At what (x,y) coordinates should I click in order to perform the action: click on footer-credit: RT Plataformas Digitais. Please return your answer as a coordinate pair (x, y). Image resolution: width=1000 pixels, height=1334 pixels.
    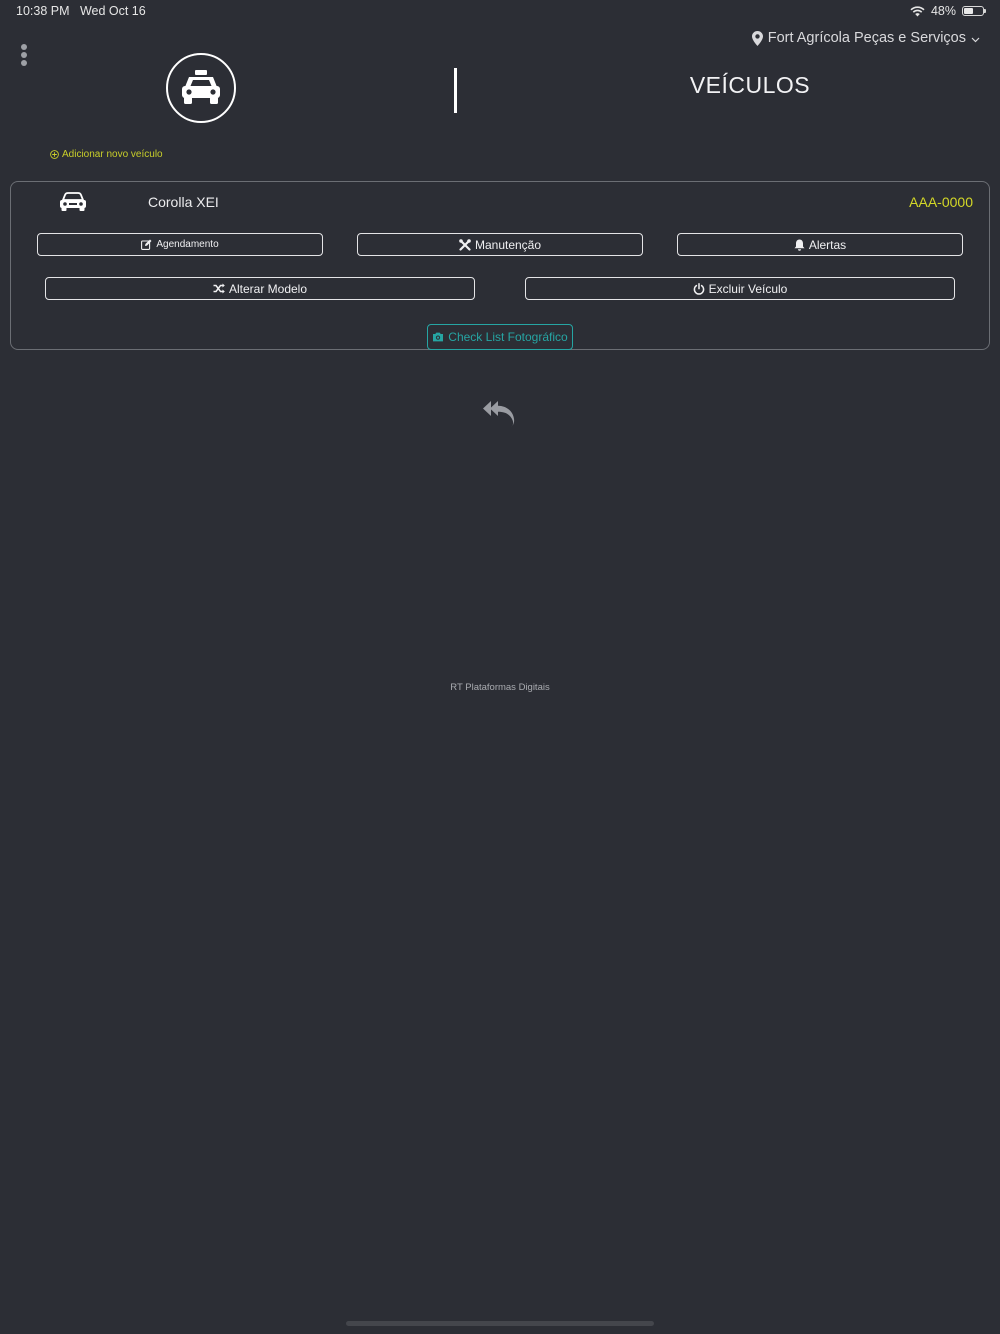
    Looking at the image, I should click on (500, 687).